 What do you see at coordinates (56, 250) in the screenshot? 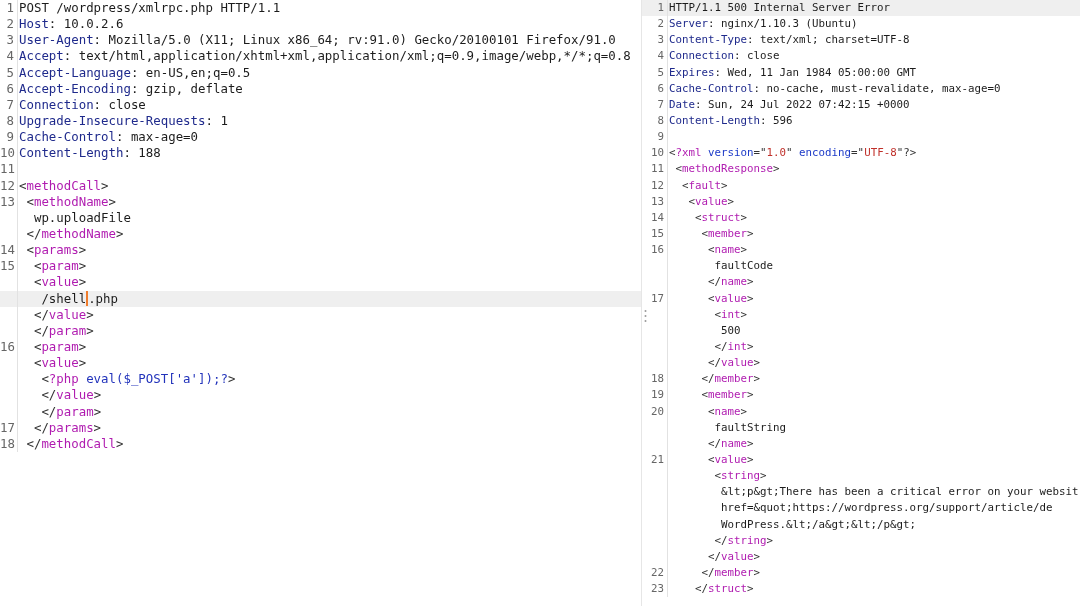
I see `code-line: <params>` at bounding box center [56, 250].